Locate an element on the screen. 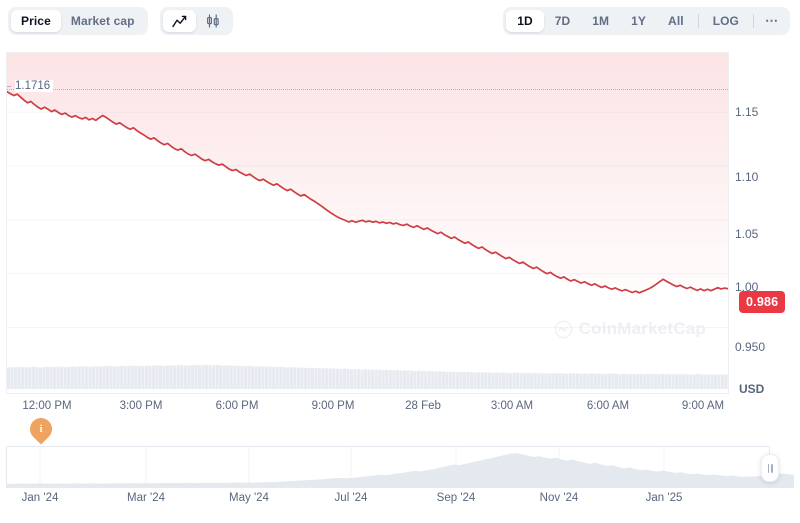  x-tick-label: 28 Feb is located at coordinates (423, 406).